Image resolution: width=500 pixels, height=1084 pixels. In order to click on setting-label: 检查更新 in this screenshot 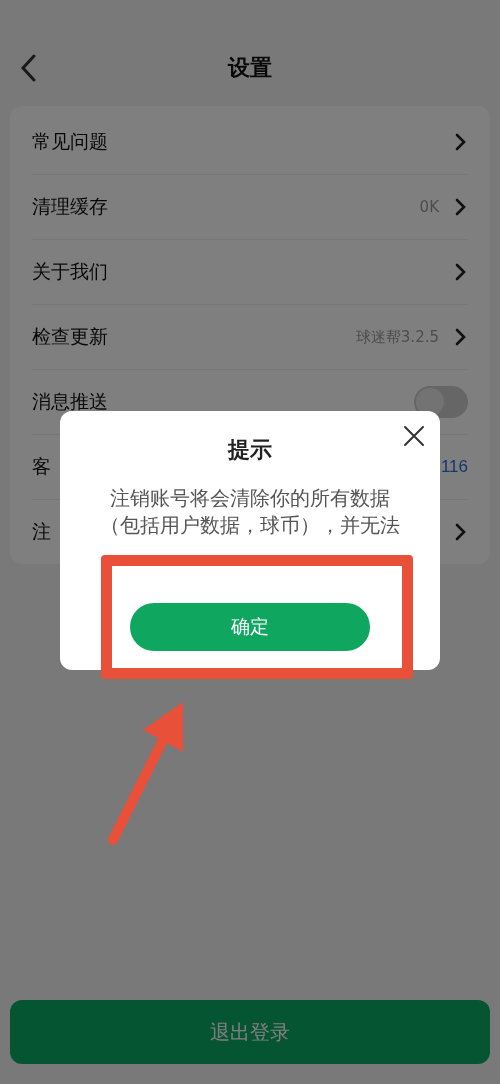, I will do `click(70, 337)`.